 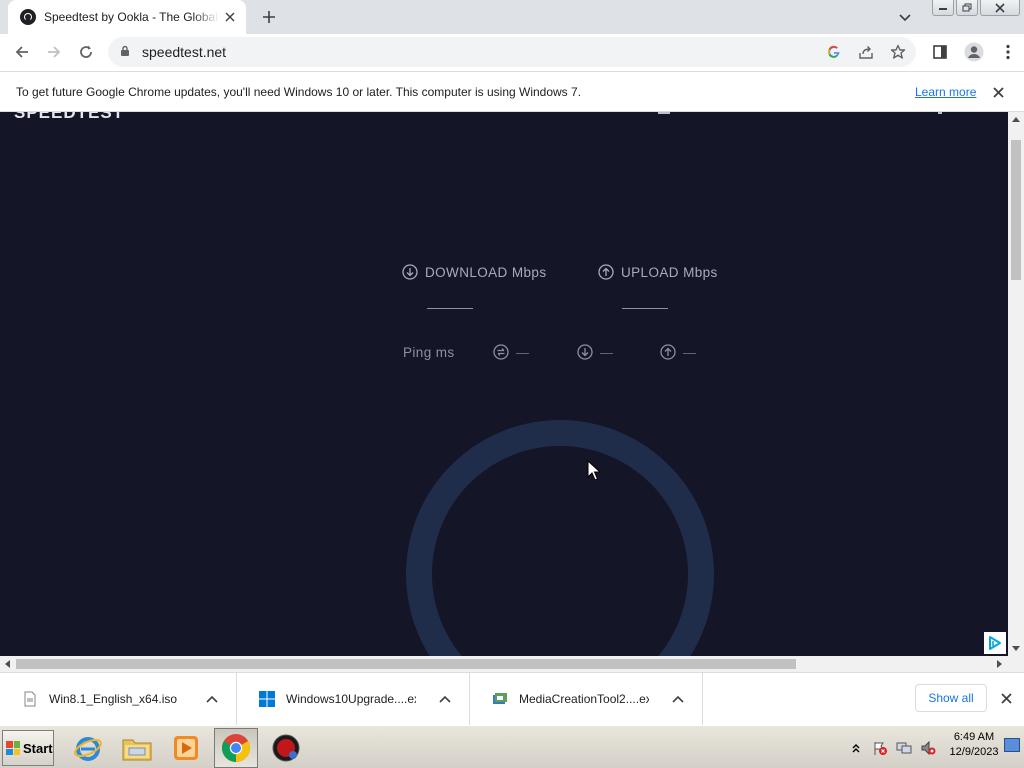 What do you see at coordinates (486, 272) in the screenshot?
I see `download-label: DOWNLOAD Mbps` at bounding box center [486, 272].